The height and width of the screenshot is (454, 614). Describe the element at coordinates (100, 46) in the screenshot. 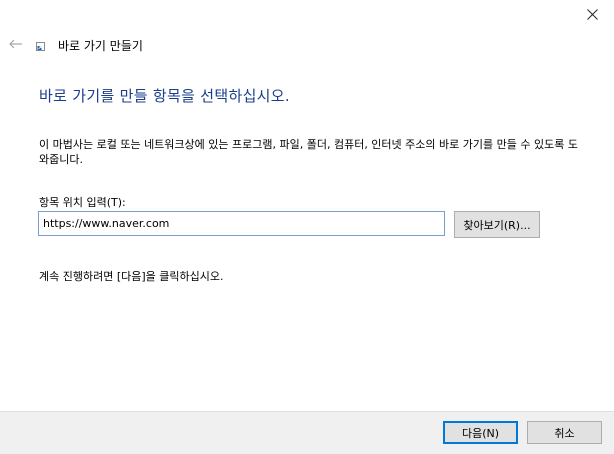

I see `window-title: 바로 가기 만들기` at that location.